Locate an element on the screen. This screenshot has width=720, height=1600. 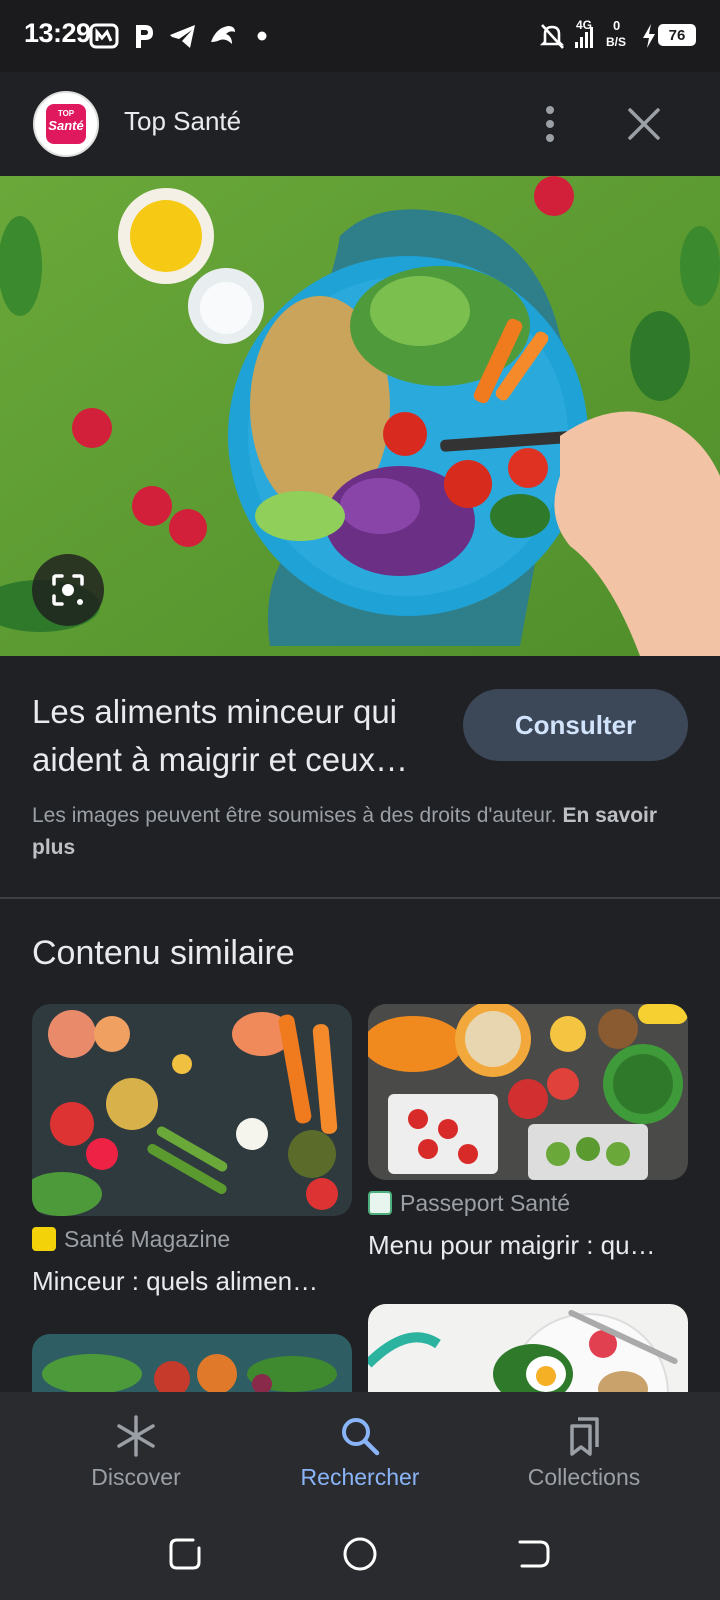
home-icon is located at coordinates (360, 1554).